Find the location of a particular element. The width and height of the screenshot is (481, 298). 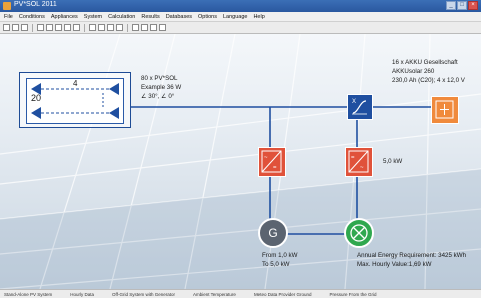

pointer-icon is located at coordinates (162, 27).